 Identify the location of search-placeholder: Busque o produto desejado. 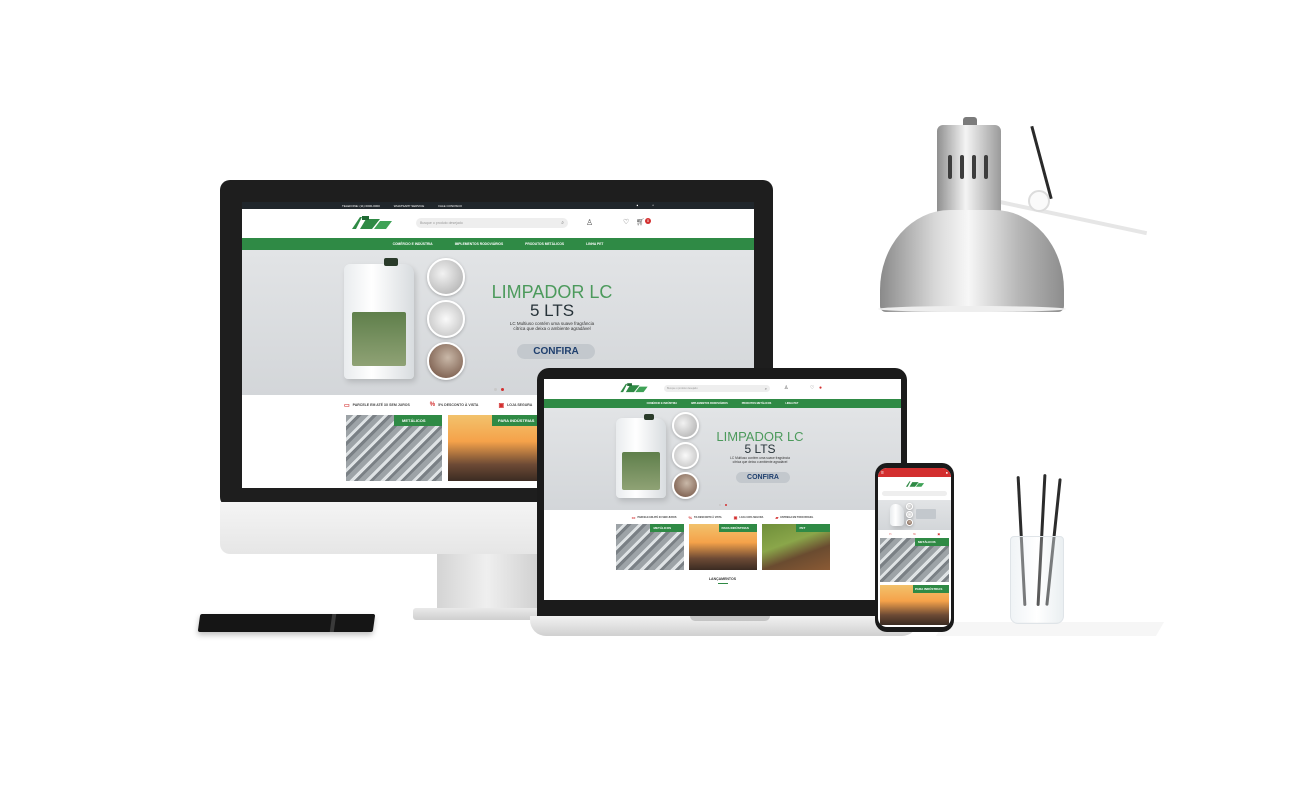
(441, 223).